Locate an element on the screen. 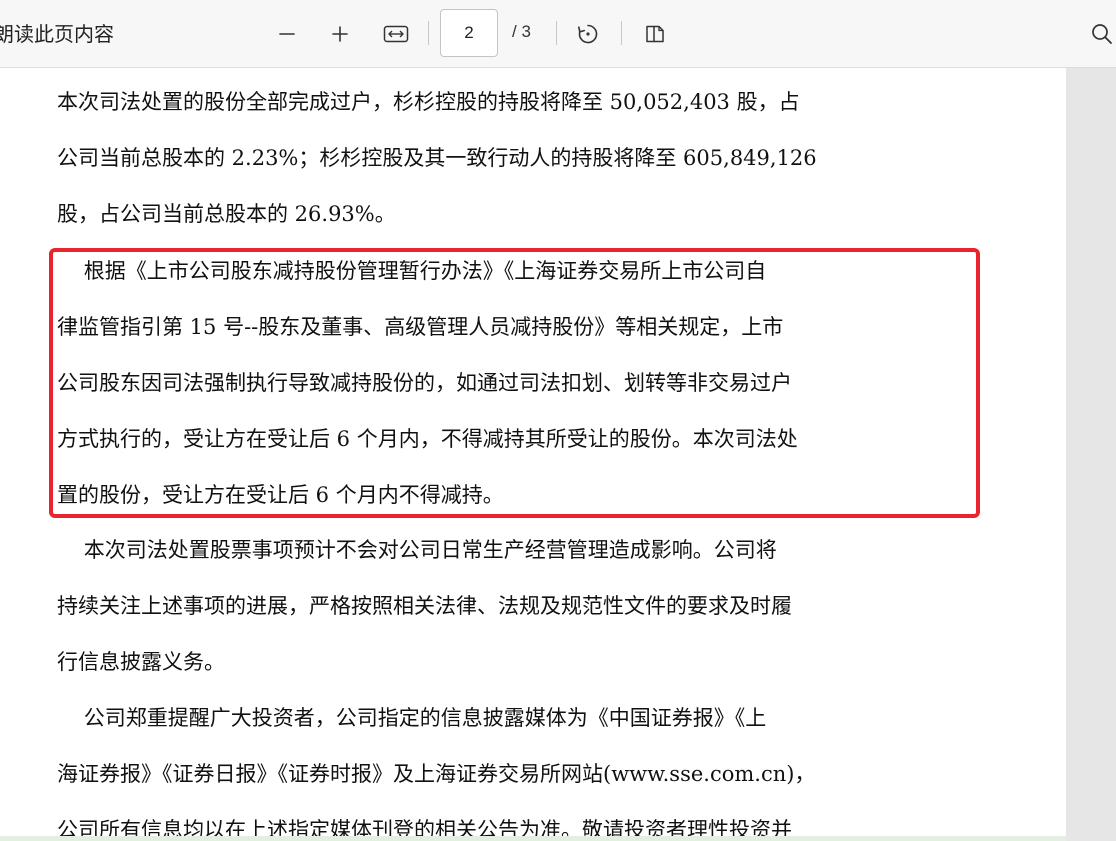 This screenshot has height=841, width=1116. document-text-line: 公司郑重提醒广大投资者，公司指定的信息披露媒体为《中国证券报》《上 is located at coordinates (412, 718).